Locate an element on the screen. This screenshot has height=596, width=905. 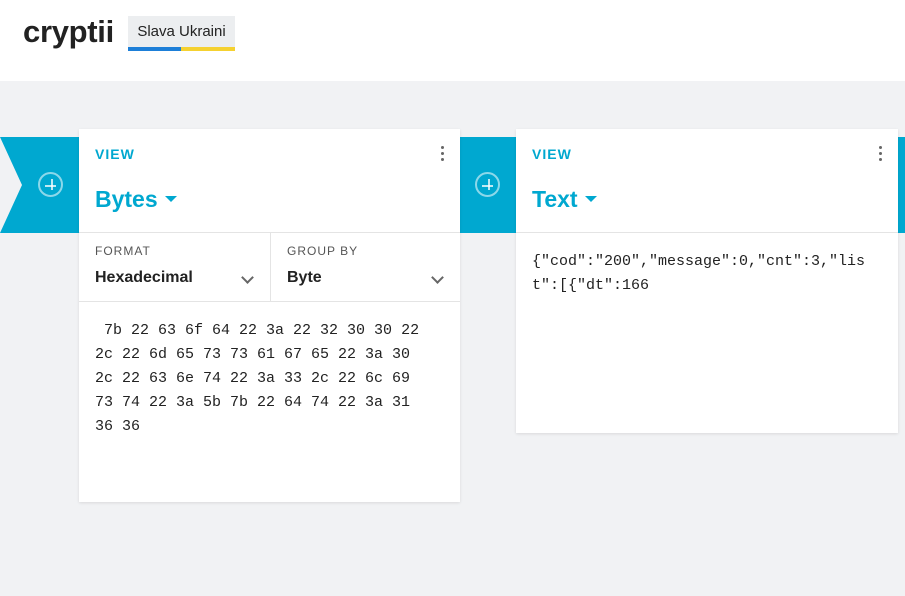
text-view-selector: Text is located at coordinates (564, 199).